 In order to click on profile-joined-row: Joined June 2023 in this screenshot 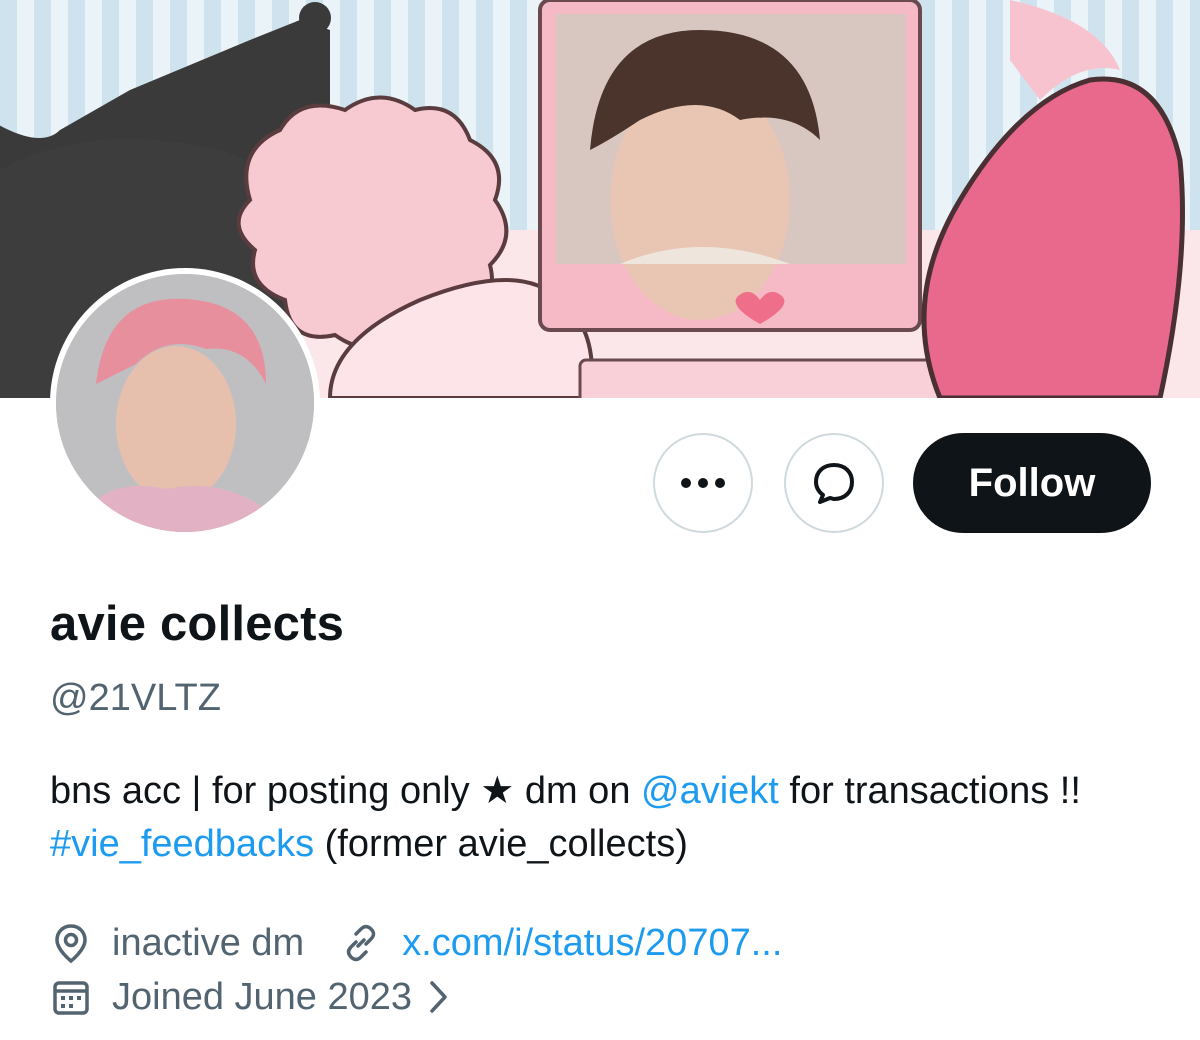, I will do `click(600, 997)`.